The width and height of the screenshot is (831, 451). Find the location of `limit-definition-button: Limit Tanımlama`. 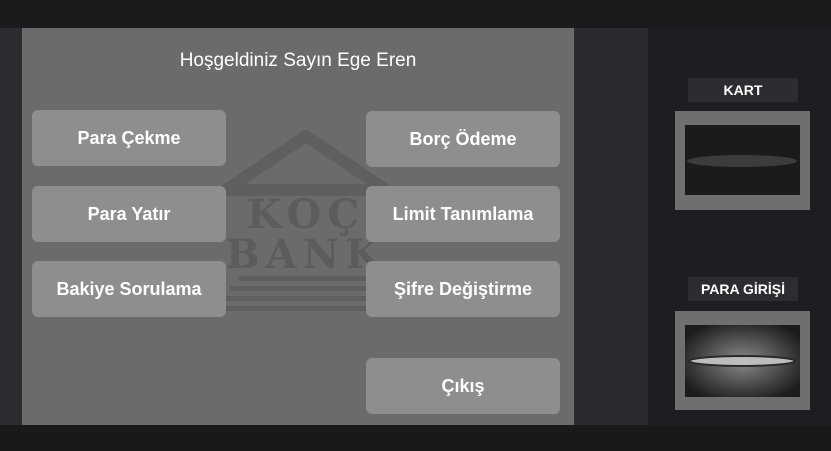

limit-definition-button: Limit Tanımlama is located at coordinates (463, 214).